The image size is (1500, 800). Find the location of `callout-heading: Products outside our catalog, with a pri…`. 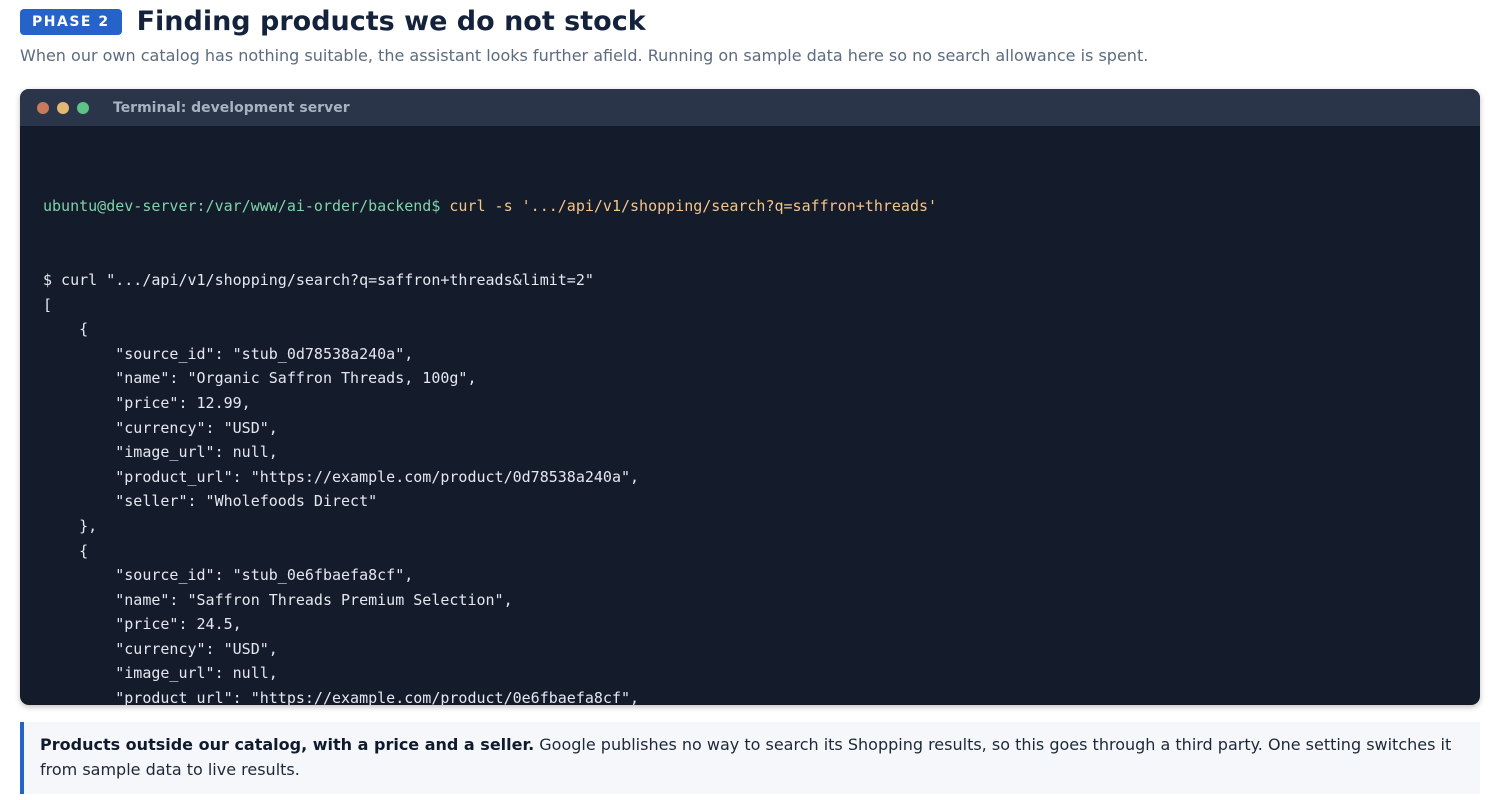

callout-heading: Products outside our catalog, with a pri… is located at coordinates (287, 744).